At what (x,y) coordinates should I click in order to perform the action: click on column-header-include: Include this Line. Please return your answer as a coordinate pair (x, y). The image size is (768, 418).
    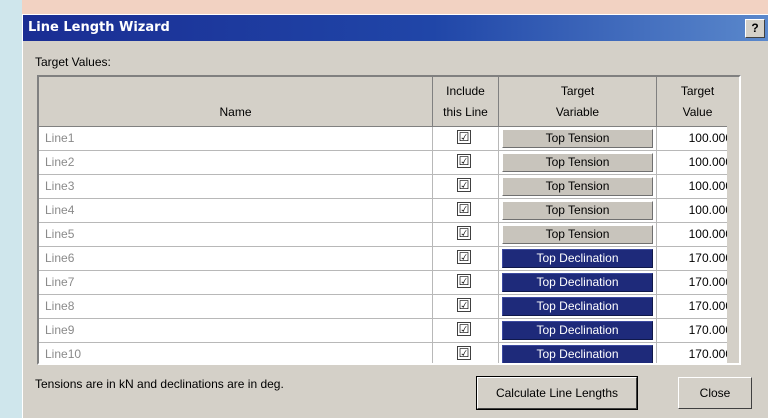
    Looking at the image, I should click on (466, 102).